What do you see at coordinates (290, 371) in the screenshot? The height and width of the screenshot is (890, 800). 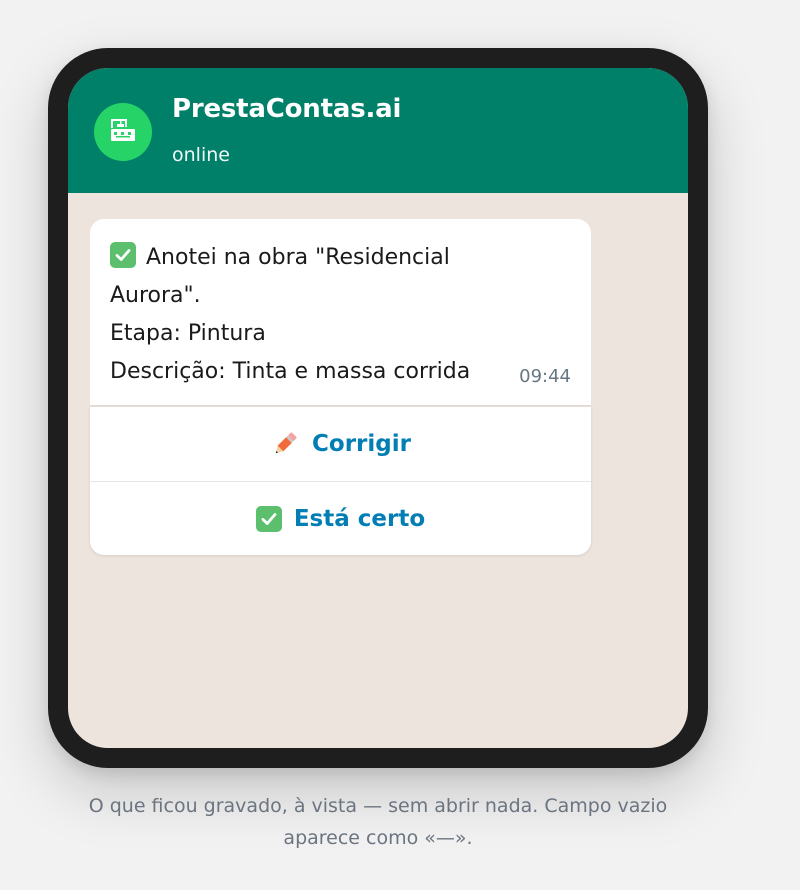 I see `message-text-4: Descrição: Tinta e massa corrida` at bounding box center [290, 371].